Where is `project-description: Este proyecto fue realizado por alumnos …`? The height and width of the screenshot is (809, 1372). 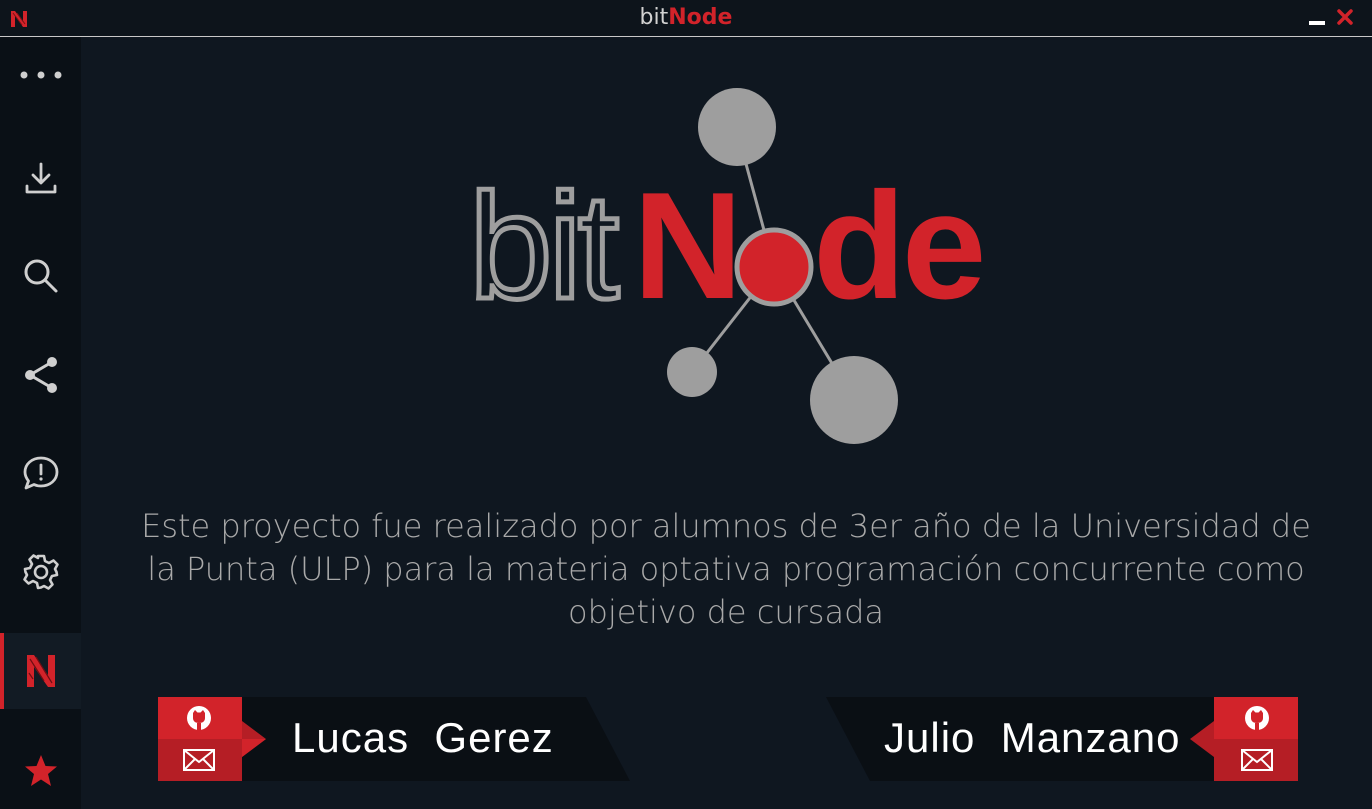 project-description: Este proyecto fue realizado por alumnos … is located at coordinates (726, 569).